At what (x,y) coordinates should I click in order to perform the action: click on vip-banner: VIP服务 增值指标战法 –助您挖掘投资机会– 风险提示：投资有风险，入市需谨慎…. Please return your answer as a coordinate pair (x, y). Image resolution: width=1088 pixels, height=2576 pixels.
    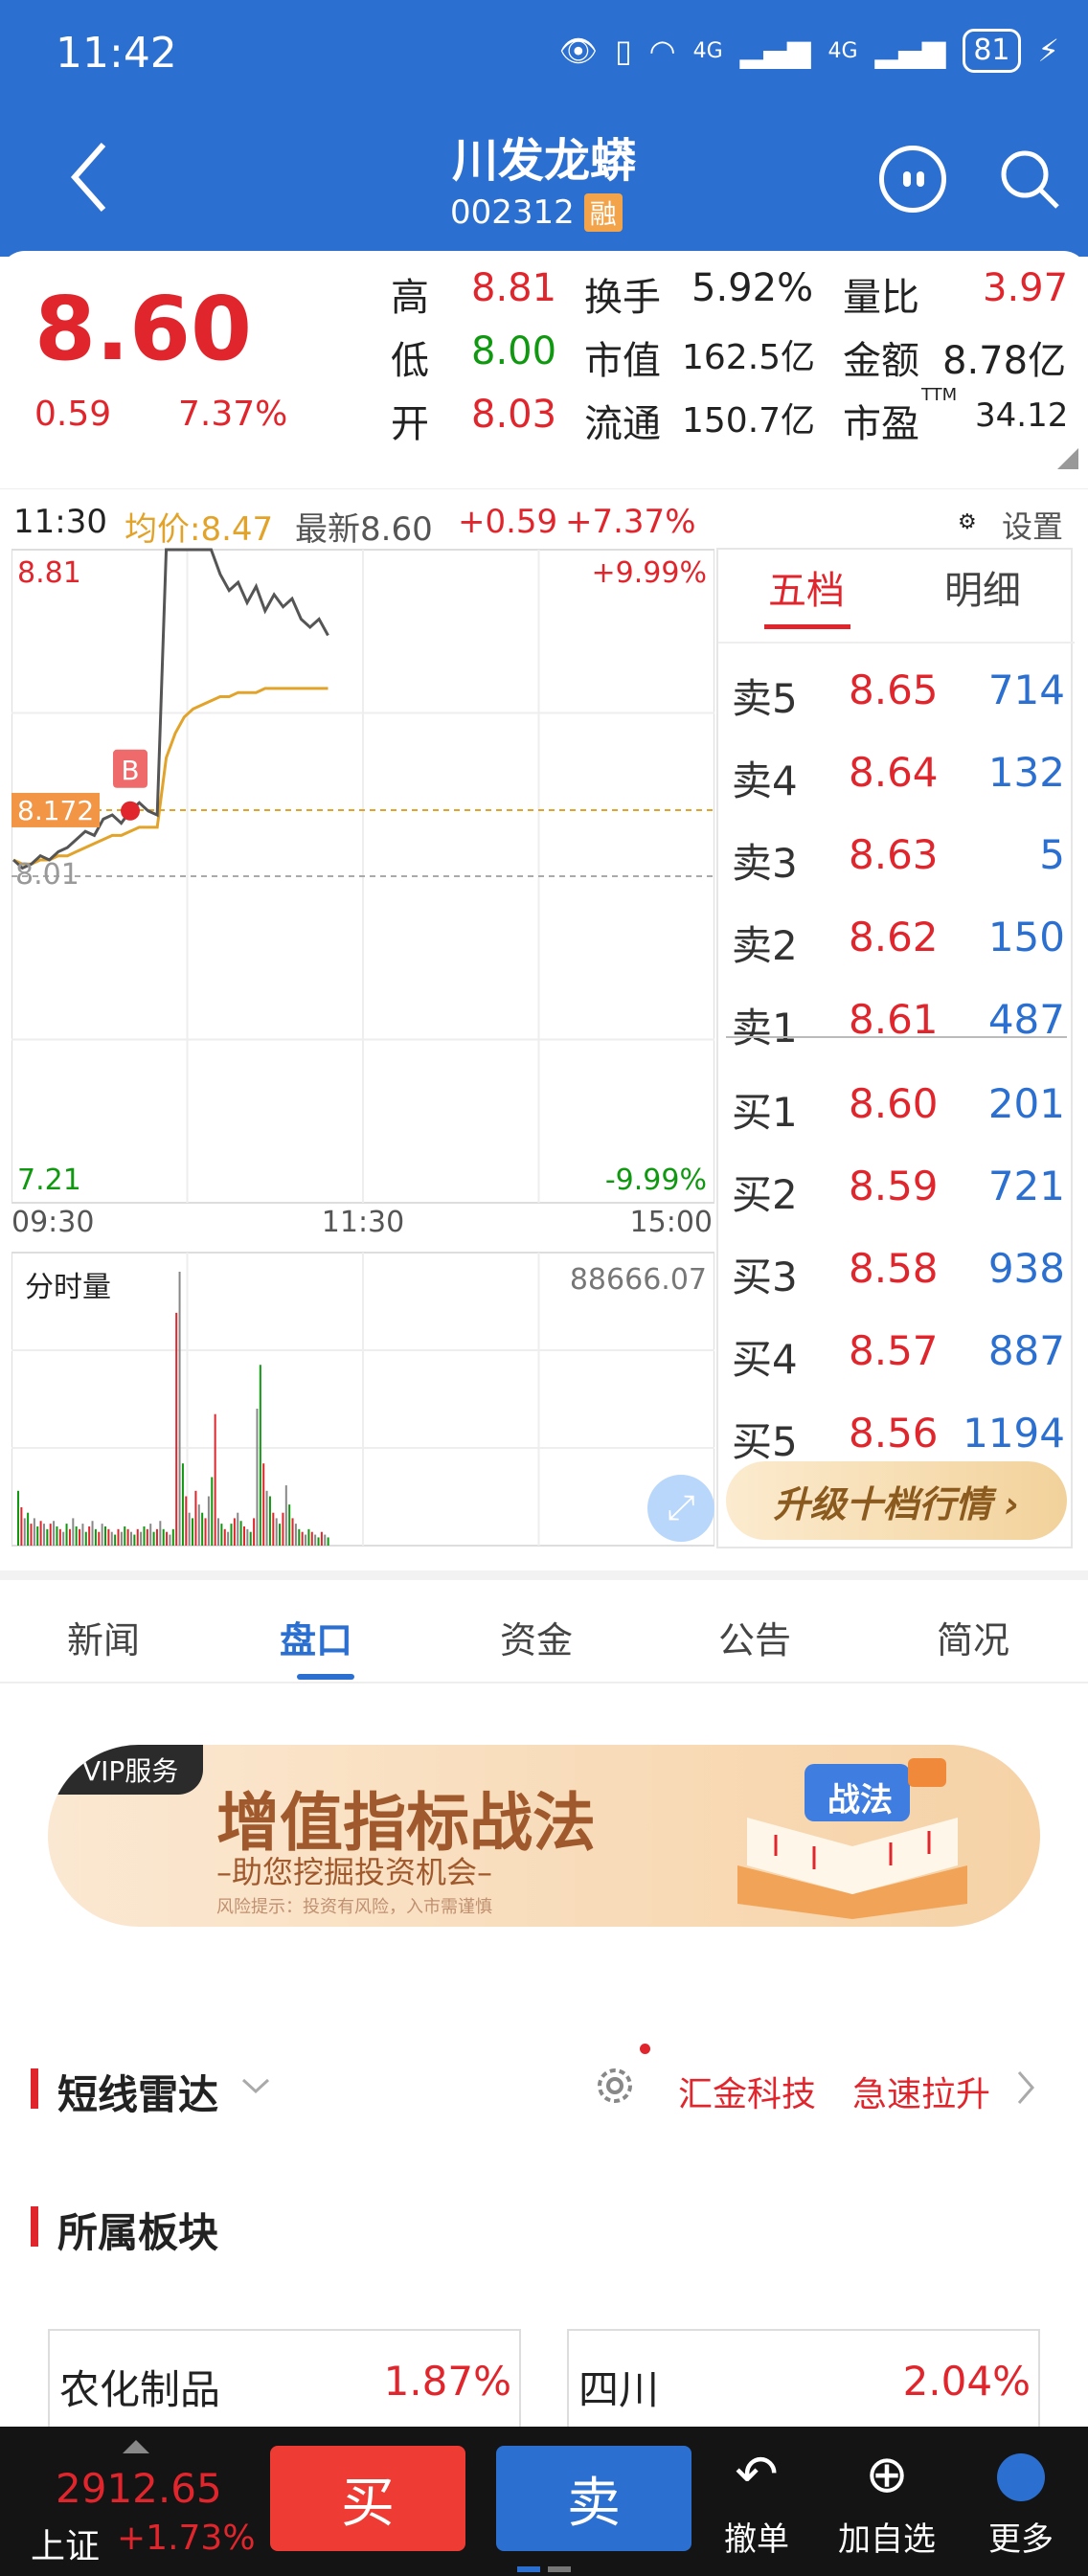
    Looking at the image, I should click on (544, 1836).